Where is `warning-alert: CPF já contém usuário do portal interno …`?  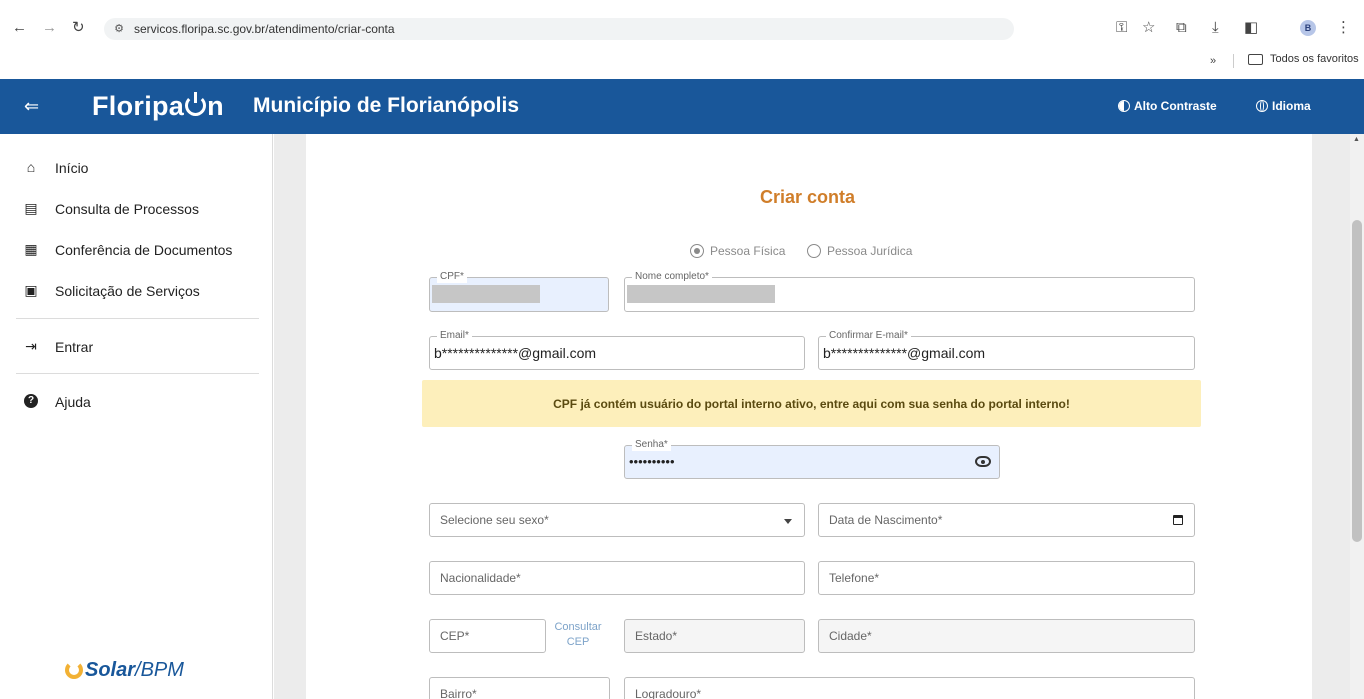
warning-alert: CPF já contém usuário do portal interno … is located at coordinates (811, 403).